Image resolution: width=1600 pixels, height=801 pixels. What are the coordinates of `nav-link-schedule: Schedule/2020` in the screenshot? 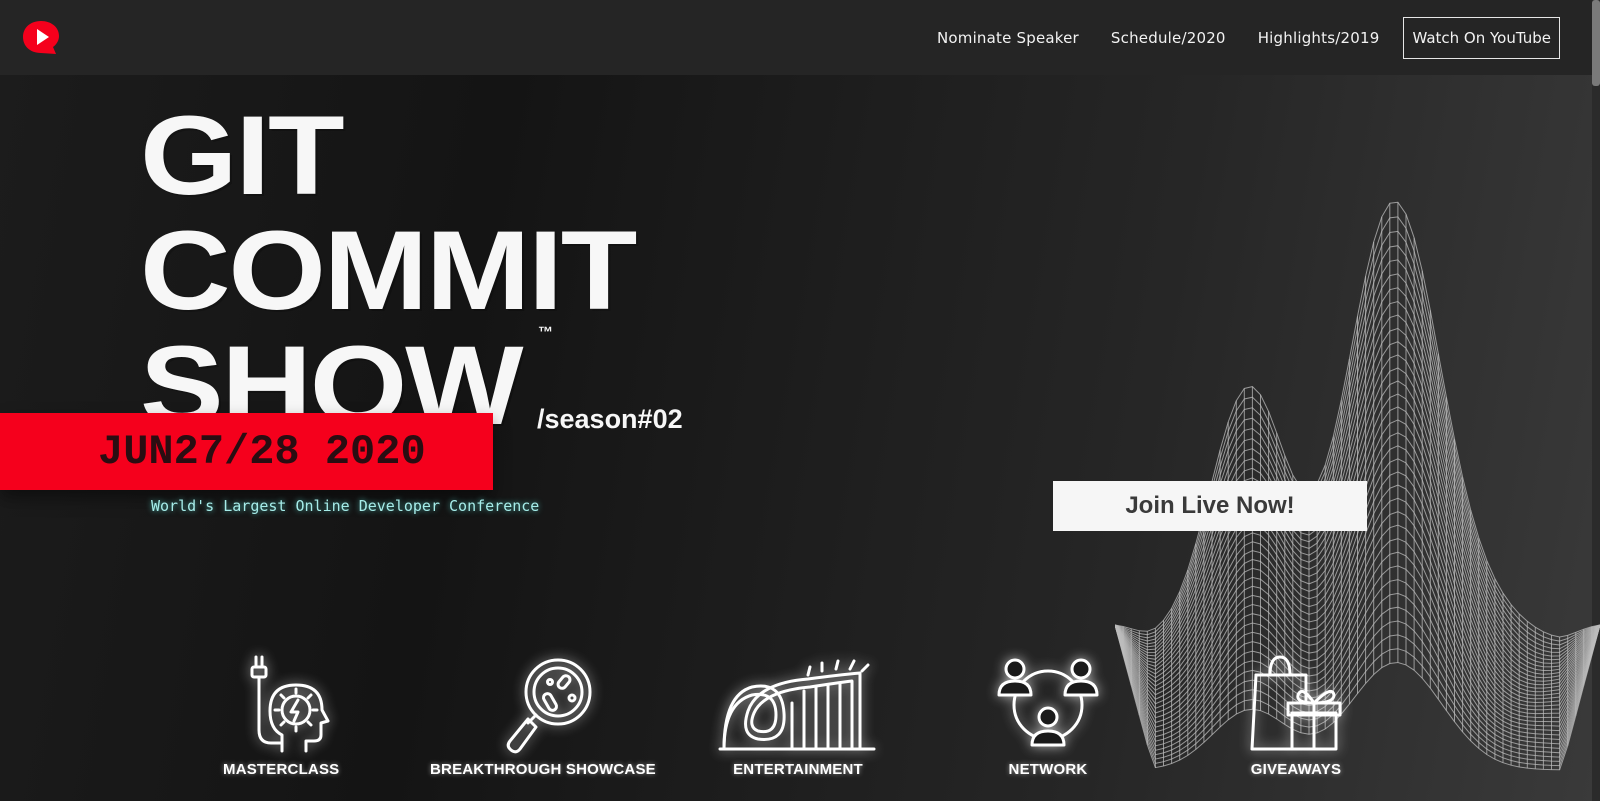 It's located at (1168, 38).